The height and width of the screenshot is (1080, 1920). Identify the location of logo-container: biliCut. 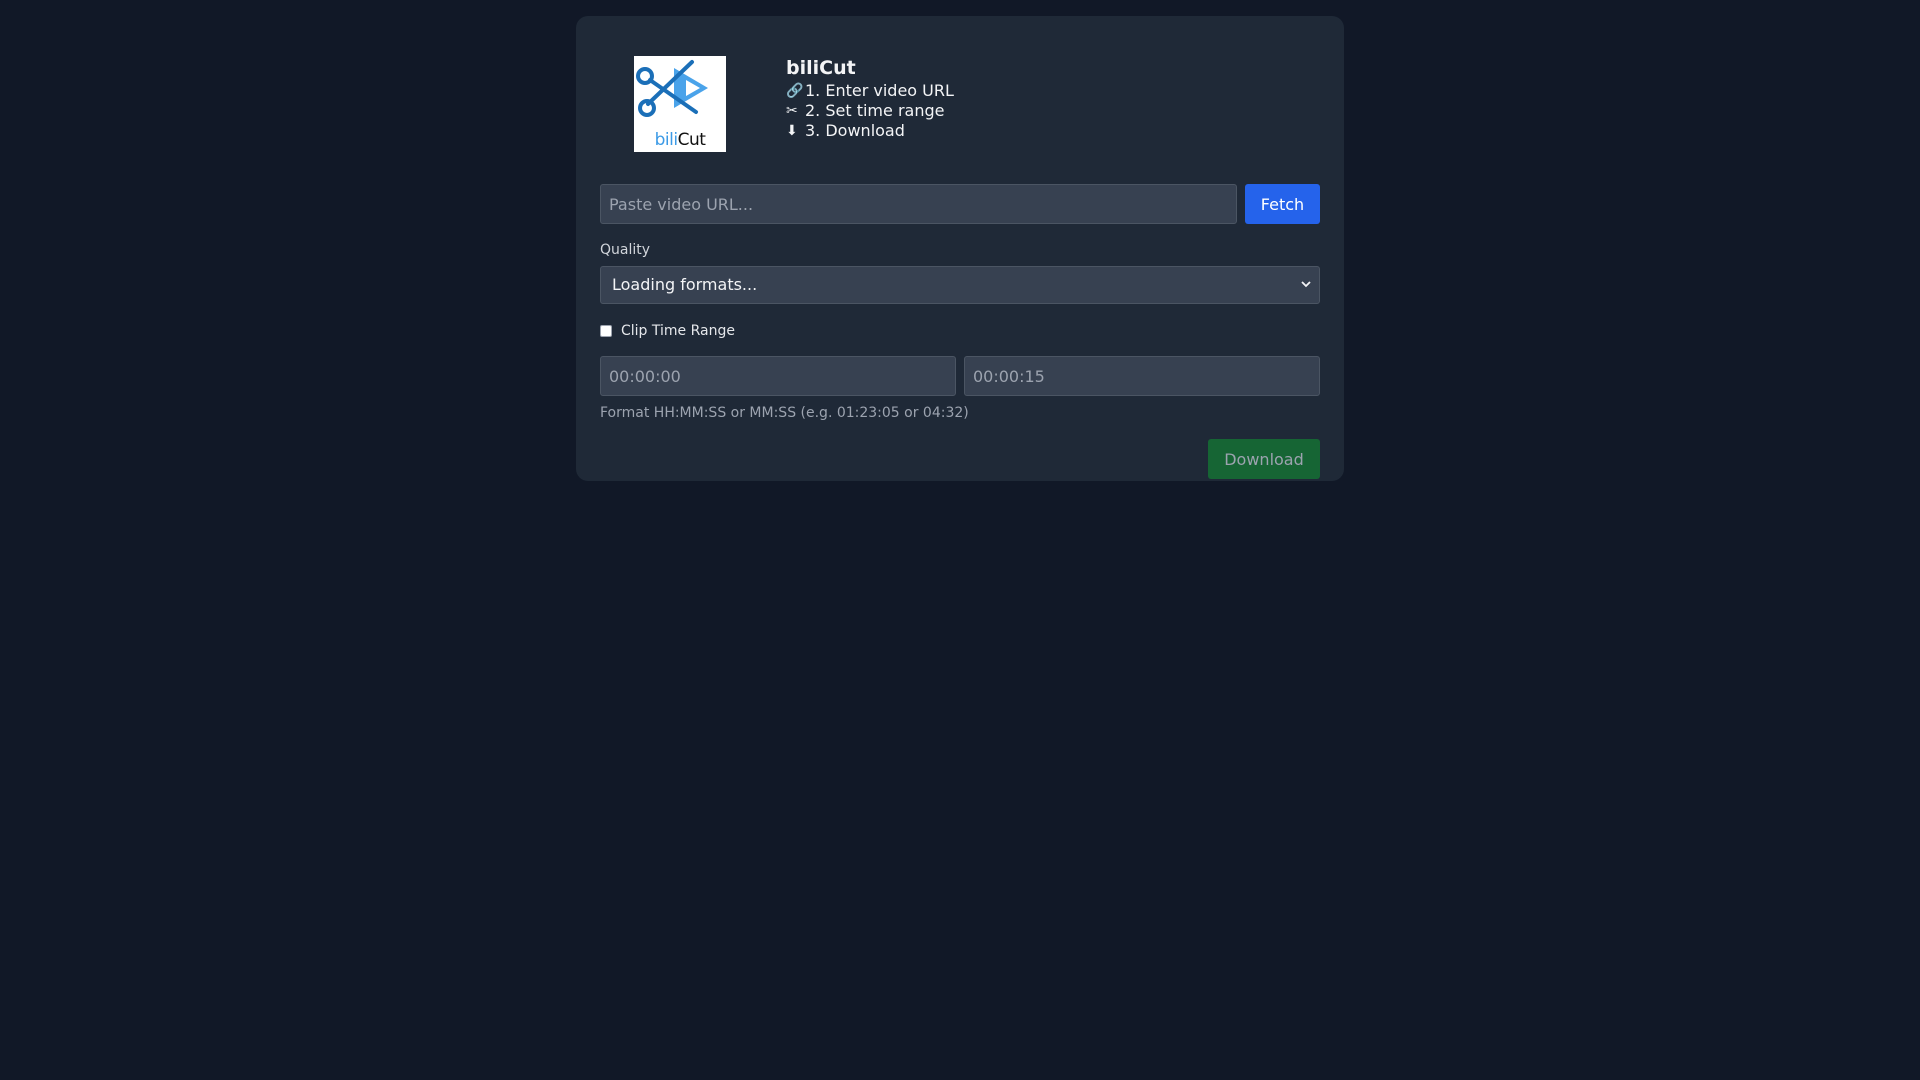
(680, 96).